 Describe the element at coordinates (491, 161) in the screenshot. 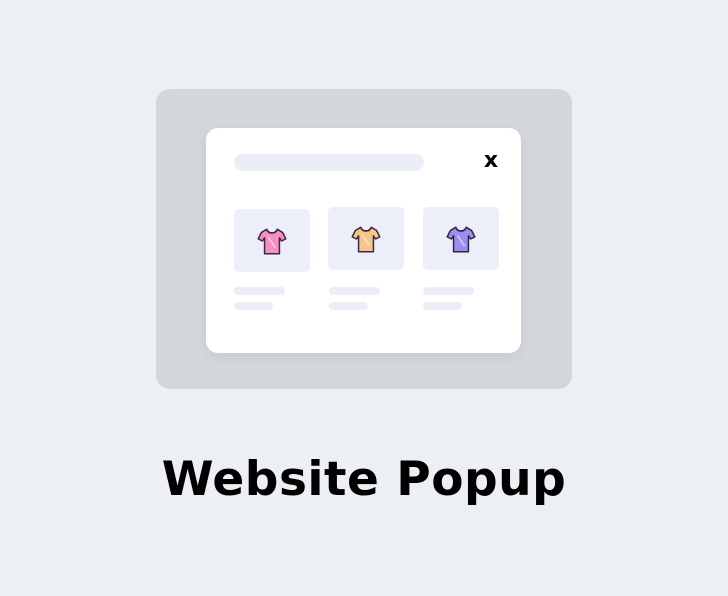

I see `close-button: x` at that location.